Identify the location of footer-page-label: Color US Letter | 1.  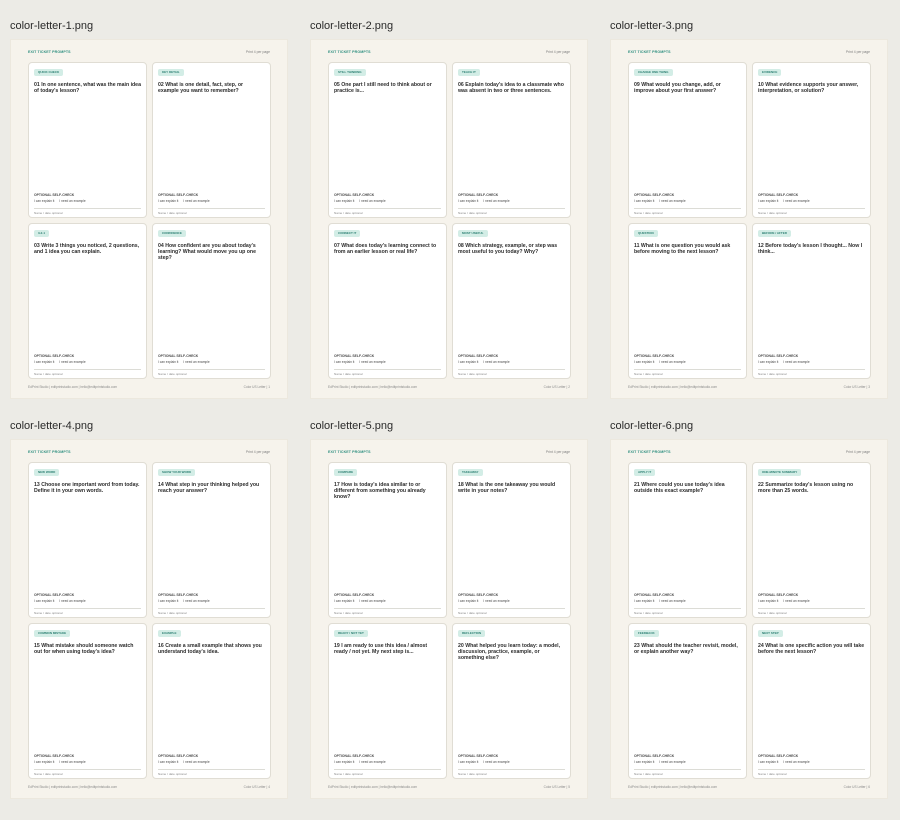
(256, 387).